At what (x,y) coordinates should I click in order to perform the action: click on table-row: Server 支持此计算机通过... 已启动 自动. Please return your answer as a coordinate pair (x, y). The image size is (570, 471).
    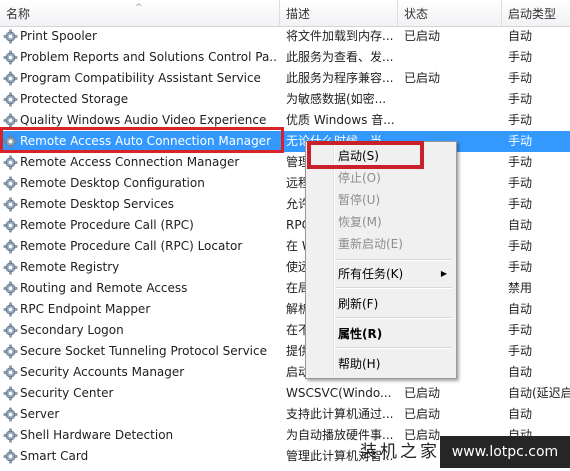
    Looking at the image, I should click on (285, 414).